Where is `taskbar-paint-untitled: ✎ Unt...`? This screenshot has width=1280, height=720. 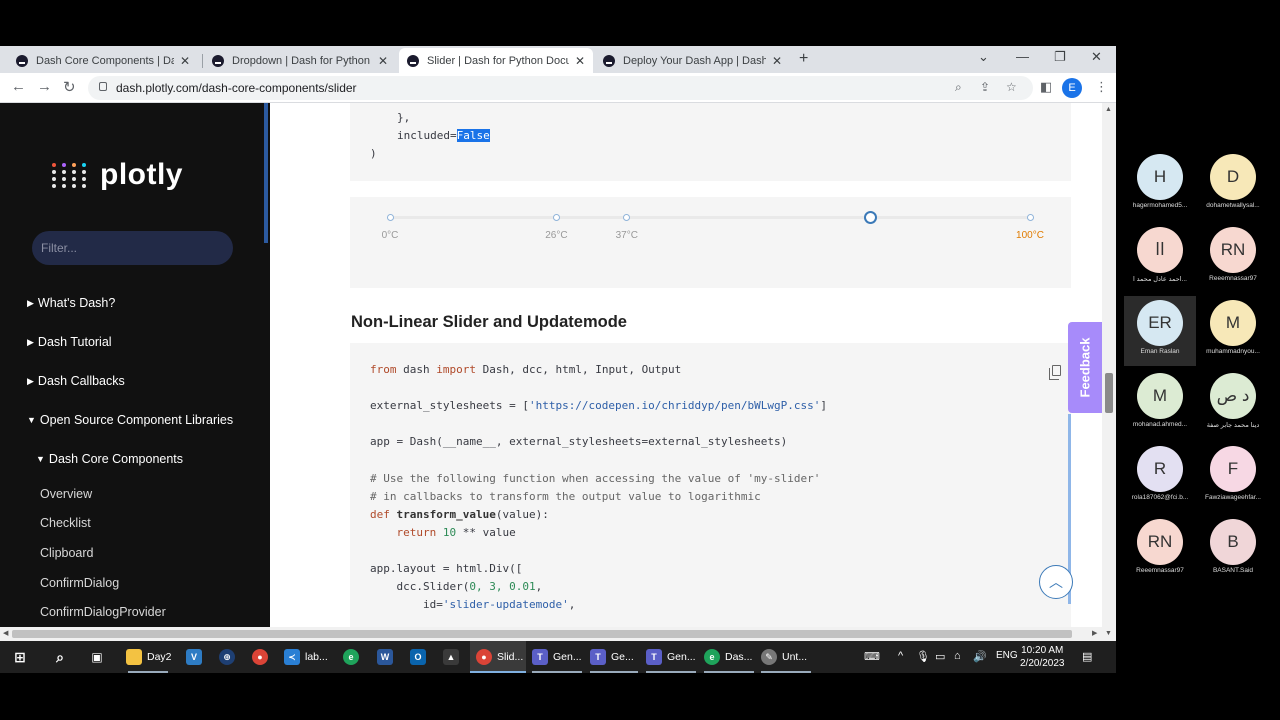 taskbar-paint-untitled: ✎ Unt... is located at coordinates (784, 657).